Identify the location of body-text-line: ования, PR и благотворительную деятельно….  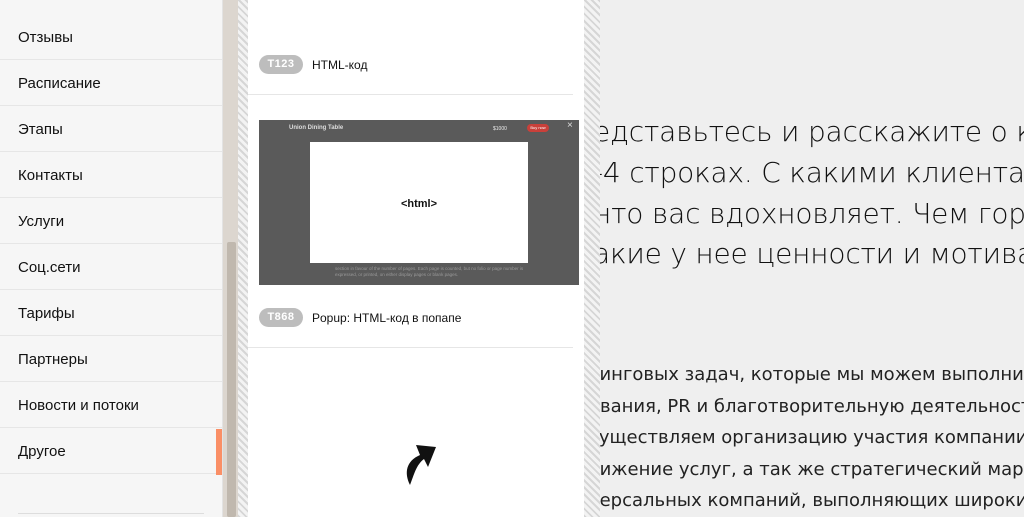
(806, 406).